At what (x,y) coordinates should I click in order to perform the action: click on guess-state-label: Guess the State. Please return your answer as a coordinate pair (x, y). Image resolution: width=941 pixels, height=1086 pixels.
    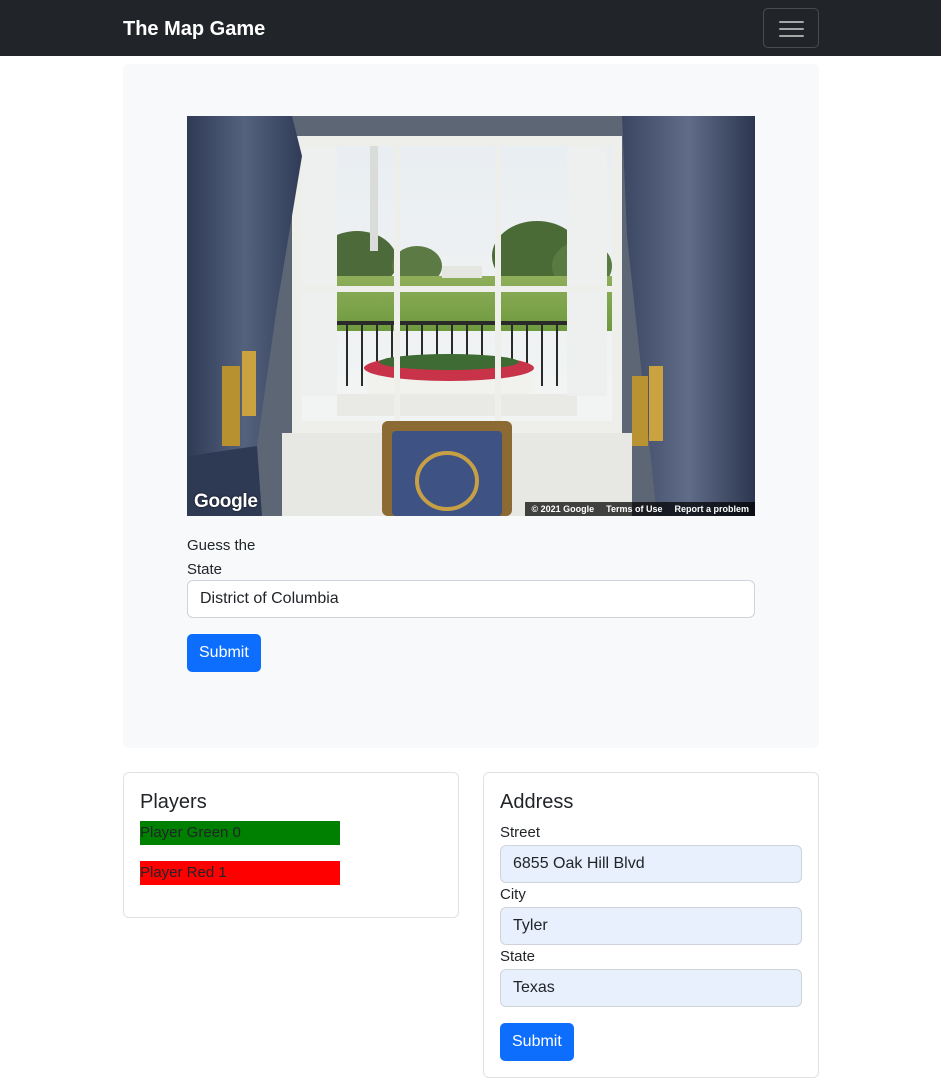
    Looking at the image, I should click on (221, 557).